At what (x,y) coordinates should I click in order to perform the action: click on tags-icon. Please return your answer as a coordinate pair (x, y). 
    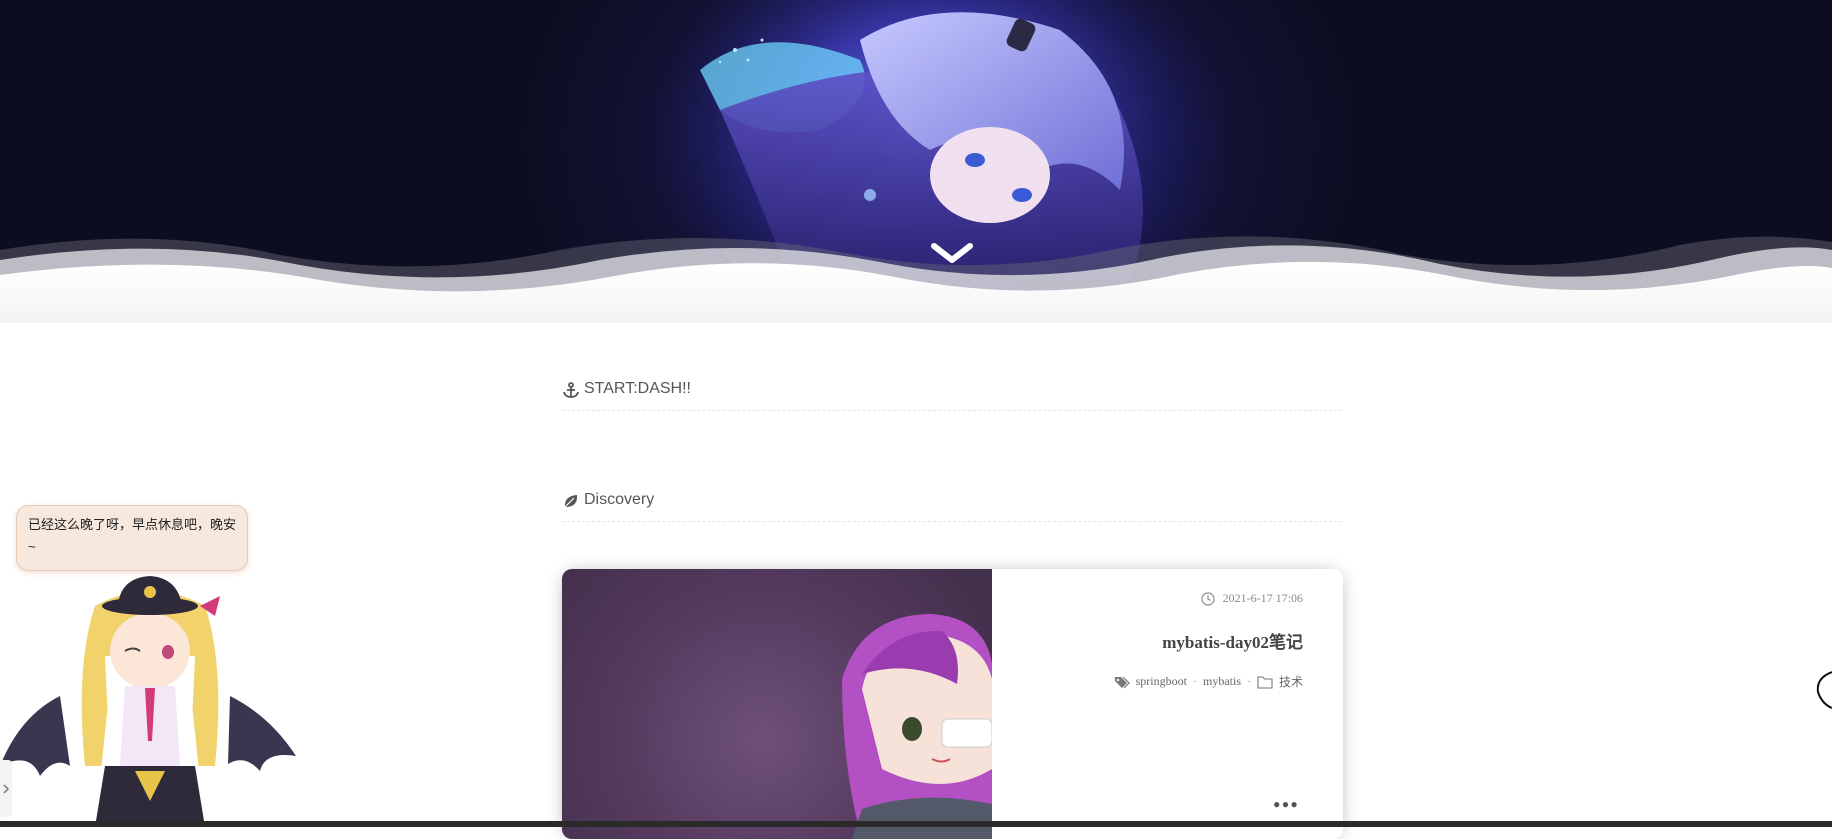
    Looking at the image, I should click on (1122, 682).